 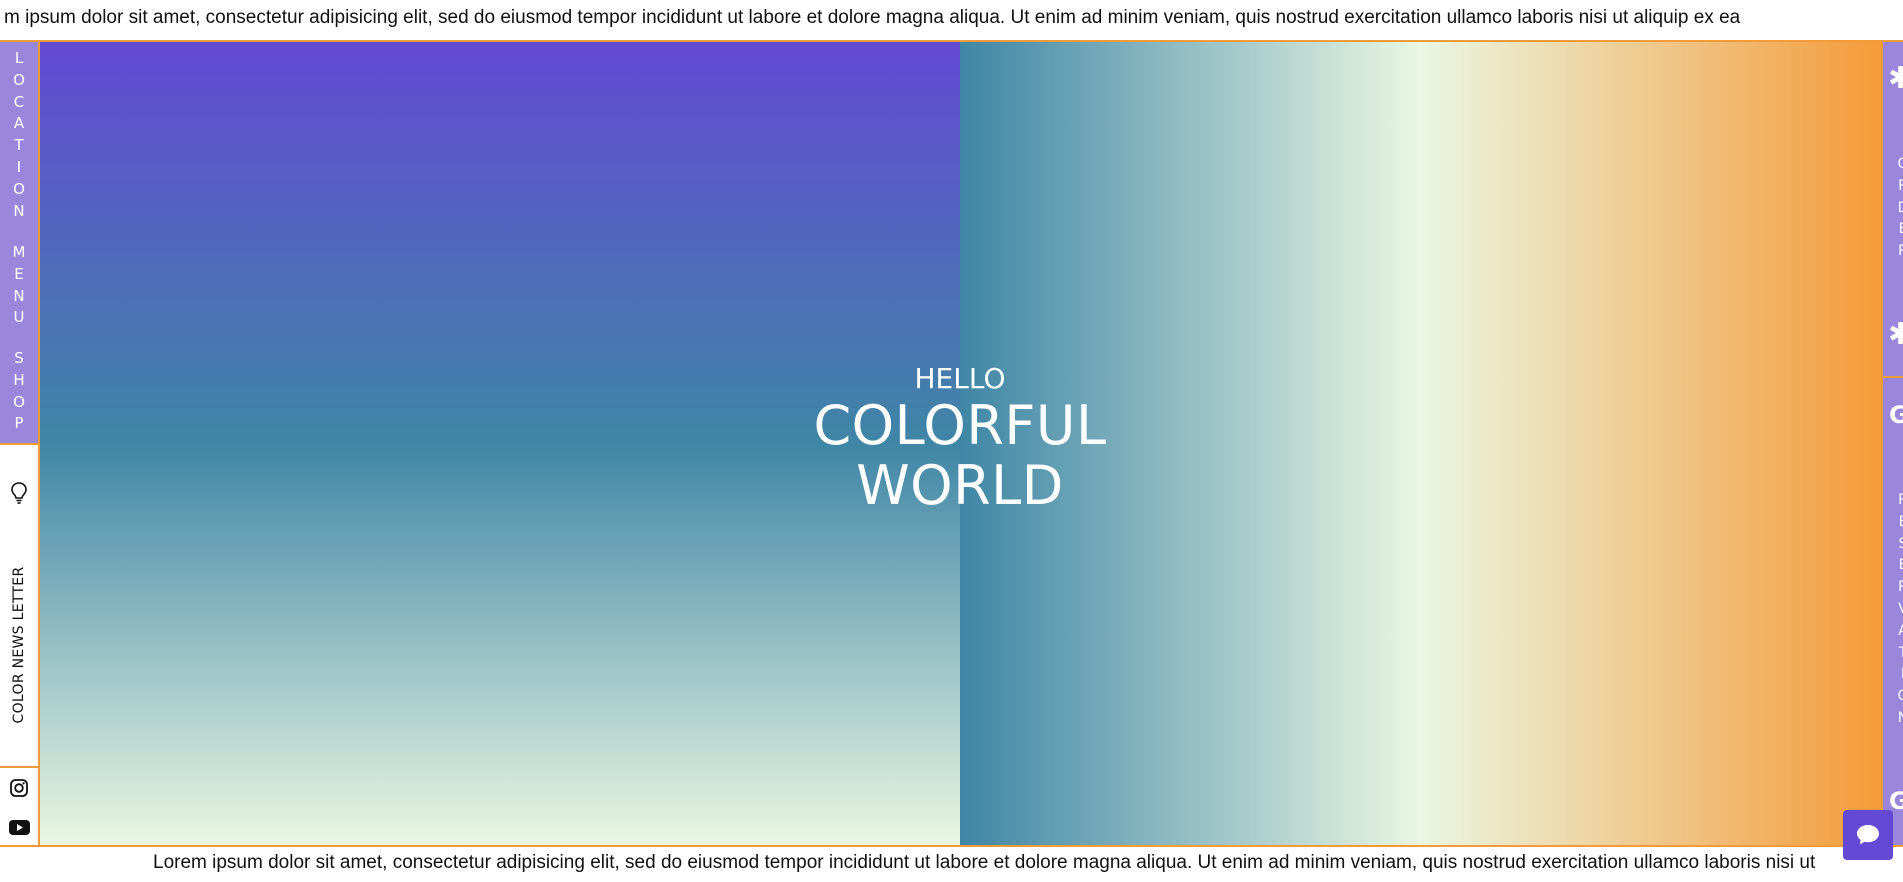 I want to click on menu-link-location: L O C A T I O N, so click(x=19, y=135).